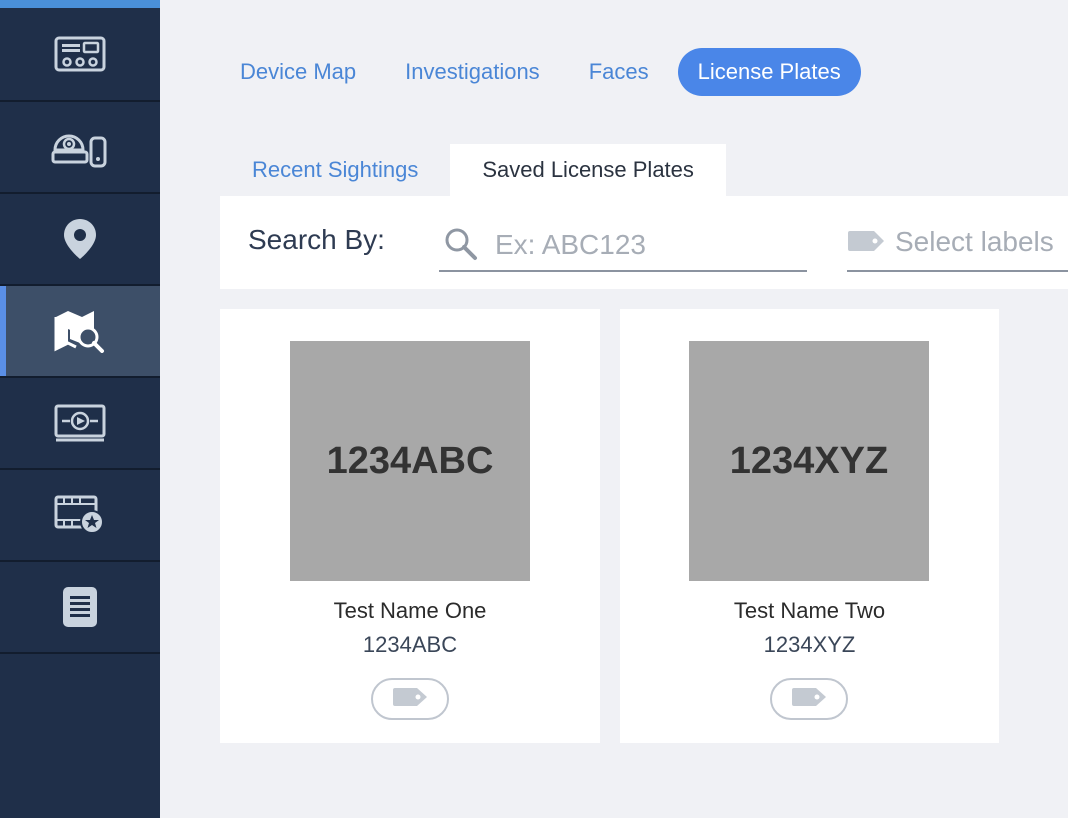  Describe the element at coordinates (461, 246) in the screenshot. I see `search-icon` at that location.